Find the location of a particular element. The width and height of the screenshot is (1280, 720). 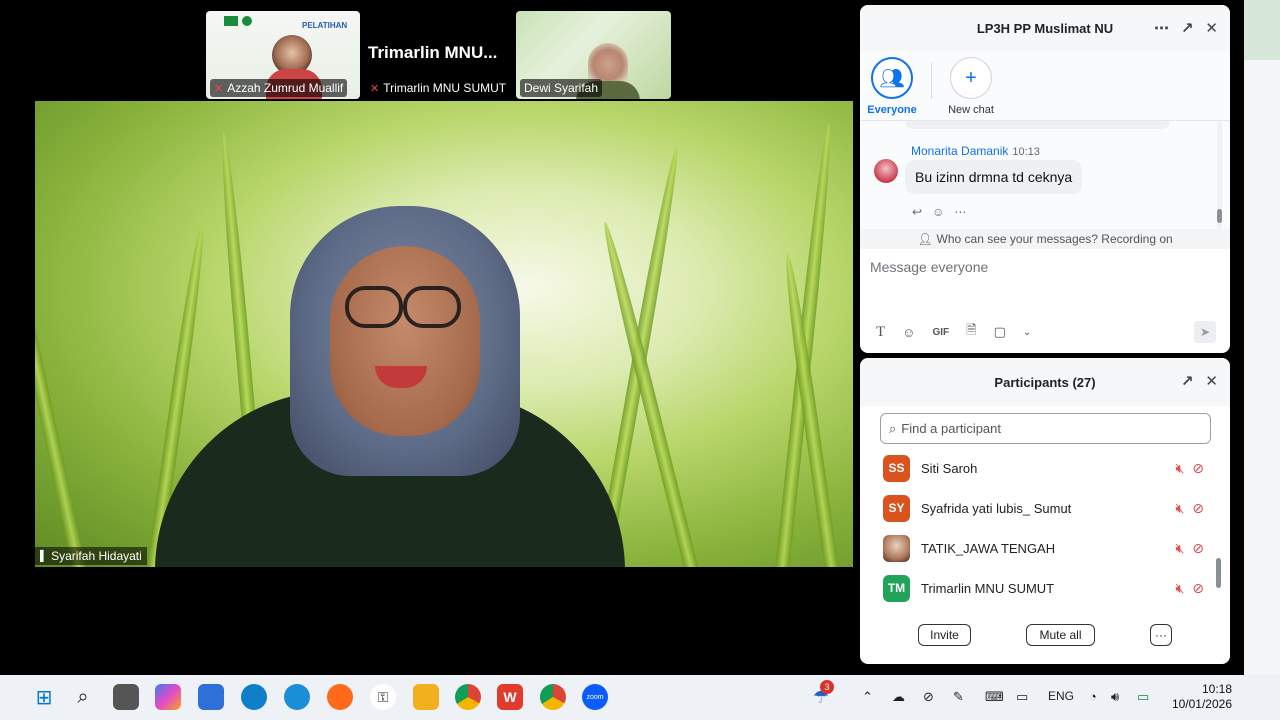

previous-message-bubble is located at coordinates (1037, 125).